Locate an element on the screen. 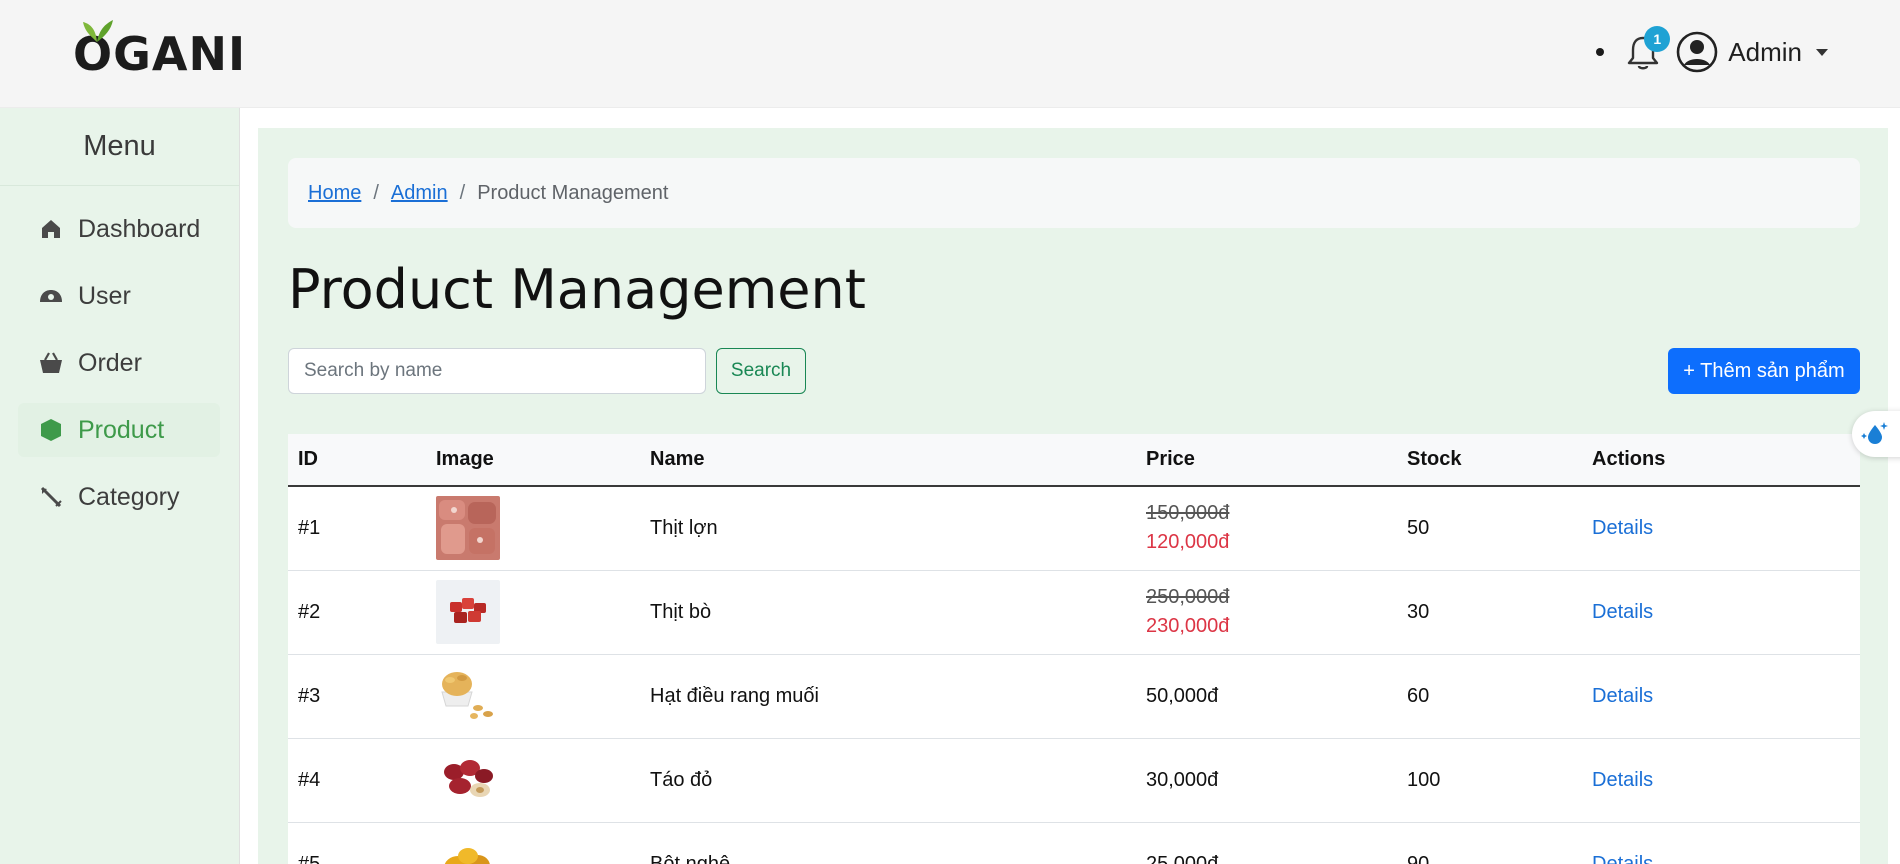  brand-logo: OGANI is located at coordinates (159, 50).